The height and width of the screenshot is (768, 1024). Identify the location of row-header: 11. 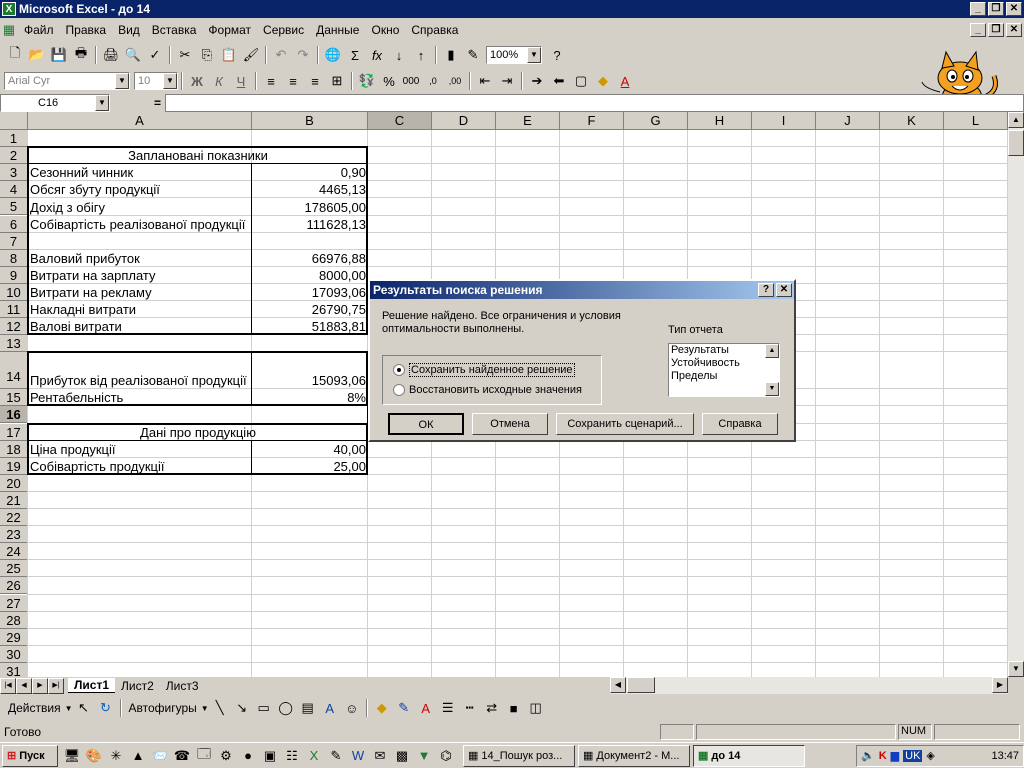
(14, 310).